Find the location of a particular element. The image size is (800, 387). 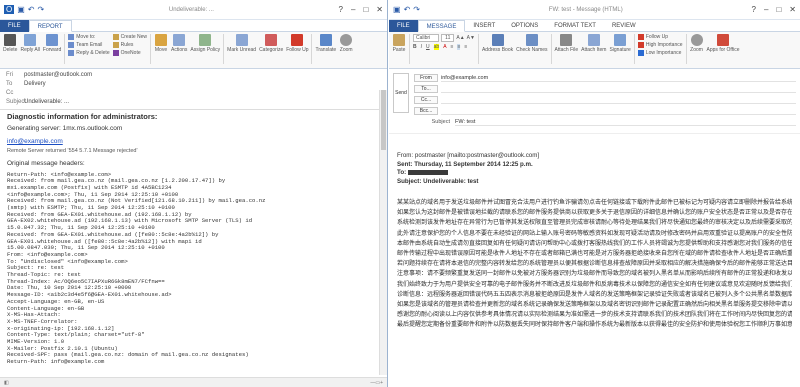

grow-font-icon: A▲ is located at coordinates (460, 38).